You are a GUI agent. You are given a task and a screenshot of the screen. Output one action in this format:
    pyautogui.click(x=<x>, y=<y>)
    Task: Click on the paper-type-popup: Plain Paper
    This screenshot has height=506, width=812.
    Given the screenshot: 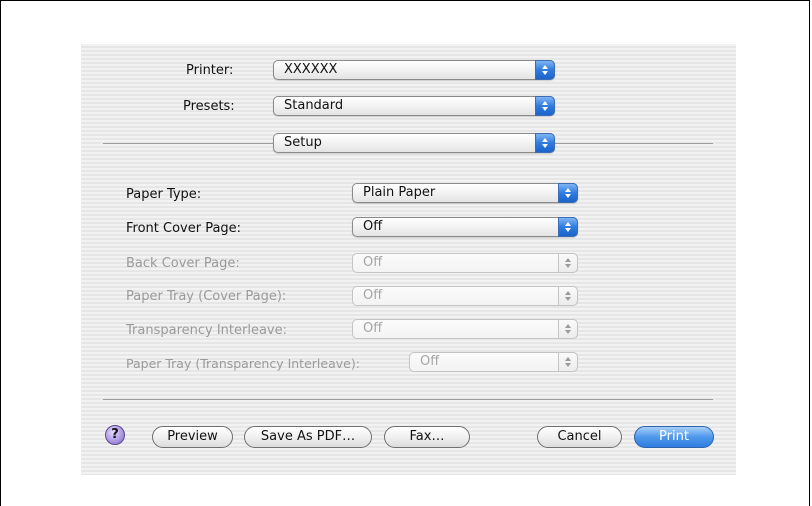 What is the action you would take?
    pyautogui.click(x=465, y=193)
    